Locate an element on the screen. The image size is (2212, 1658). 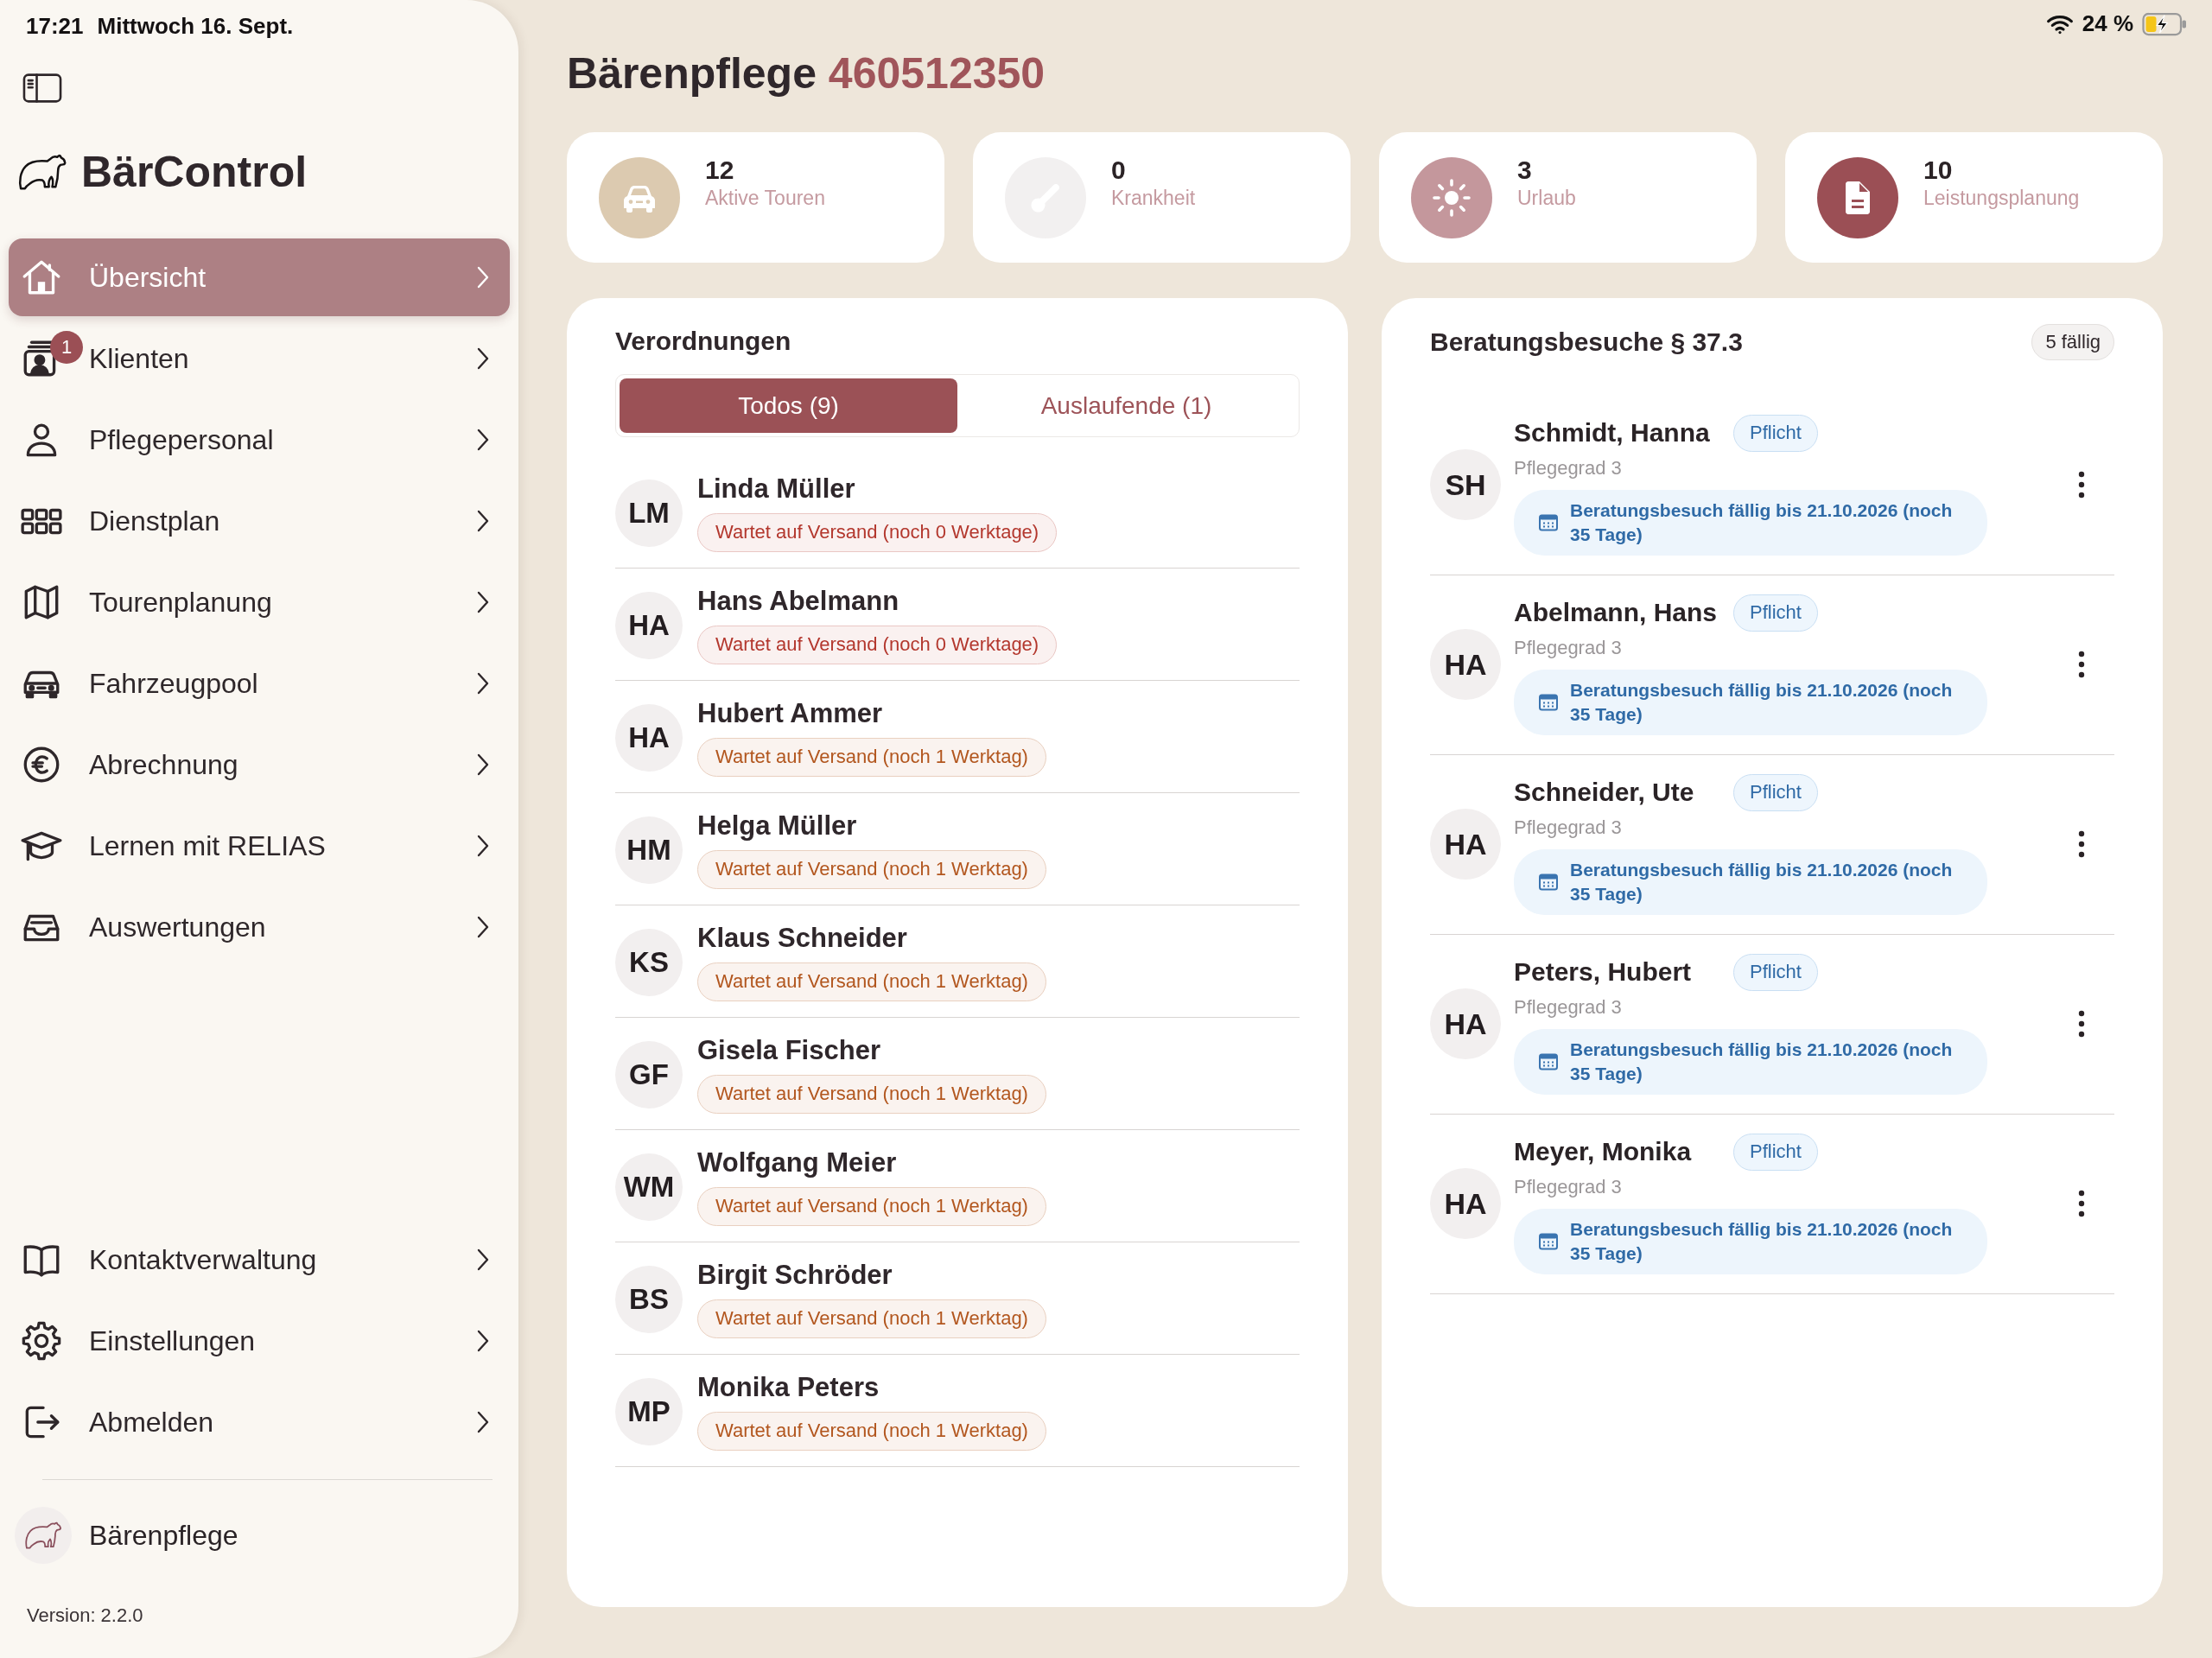
initials-avatar: SH is located at coordinates (1465, 484).